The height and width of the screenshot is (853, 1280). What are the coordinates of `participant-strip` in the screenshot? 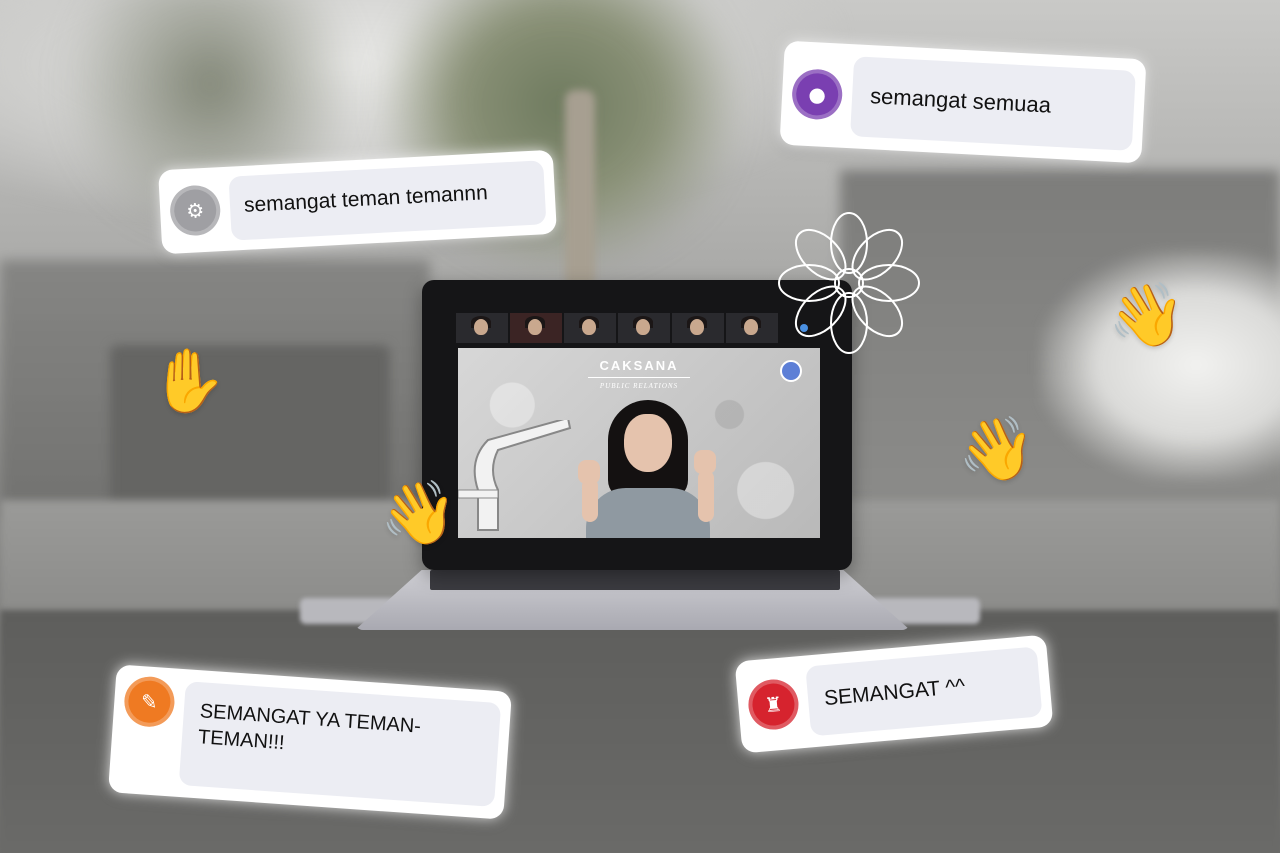 It's located at (637, 329).